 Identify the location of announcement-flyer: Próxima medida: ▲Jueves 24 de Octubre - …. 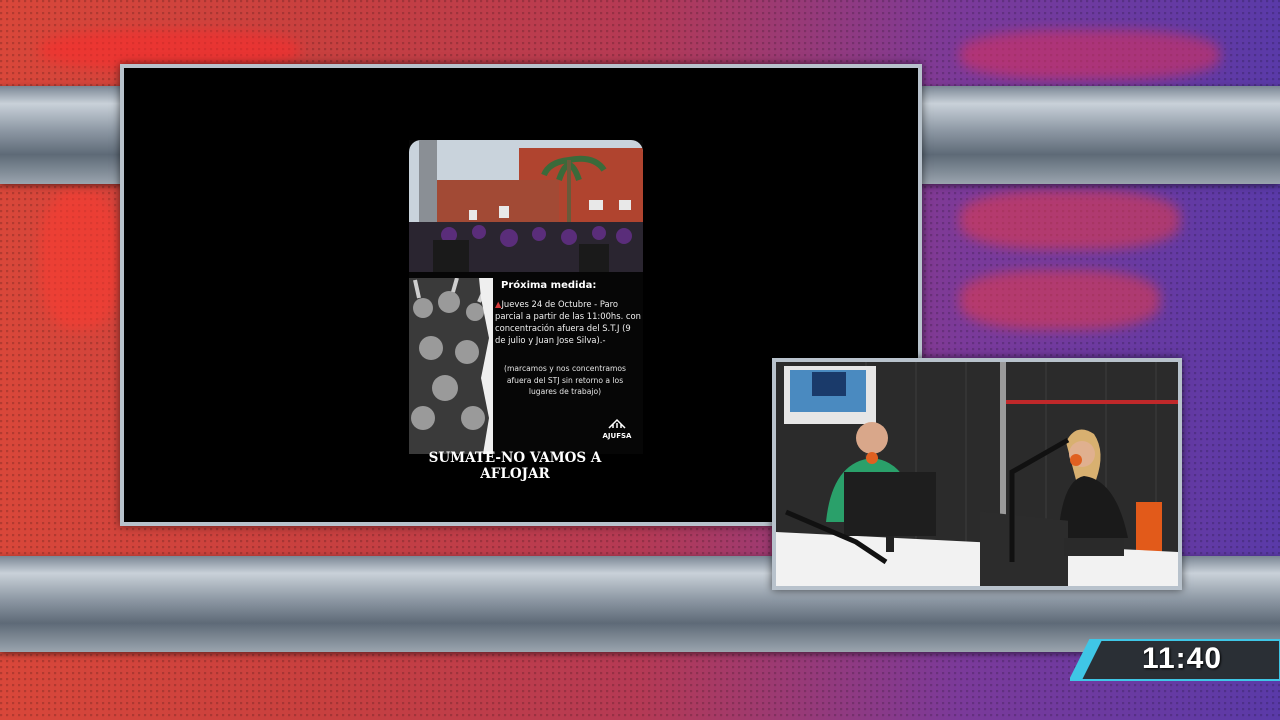
(526, 311).